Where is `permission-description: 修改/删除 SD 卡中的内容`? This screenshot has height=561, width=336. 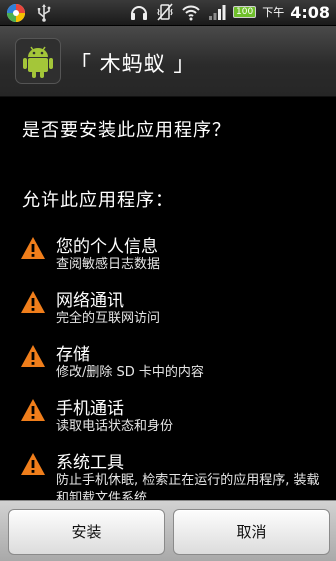
permission-description: 修改/删除 SD 卡中的内容 is located at coordinates (130, 372).